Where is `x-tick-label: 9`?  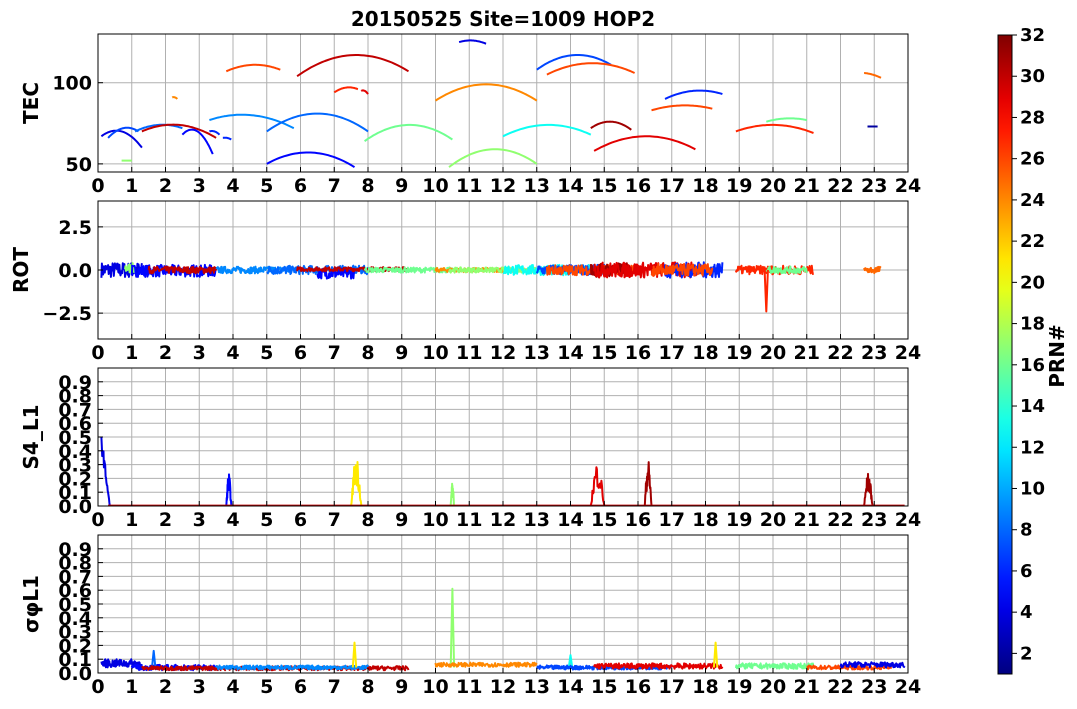 x-tick-label: 9 is located at coordinates (401, 520).